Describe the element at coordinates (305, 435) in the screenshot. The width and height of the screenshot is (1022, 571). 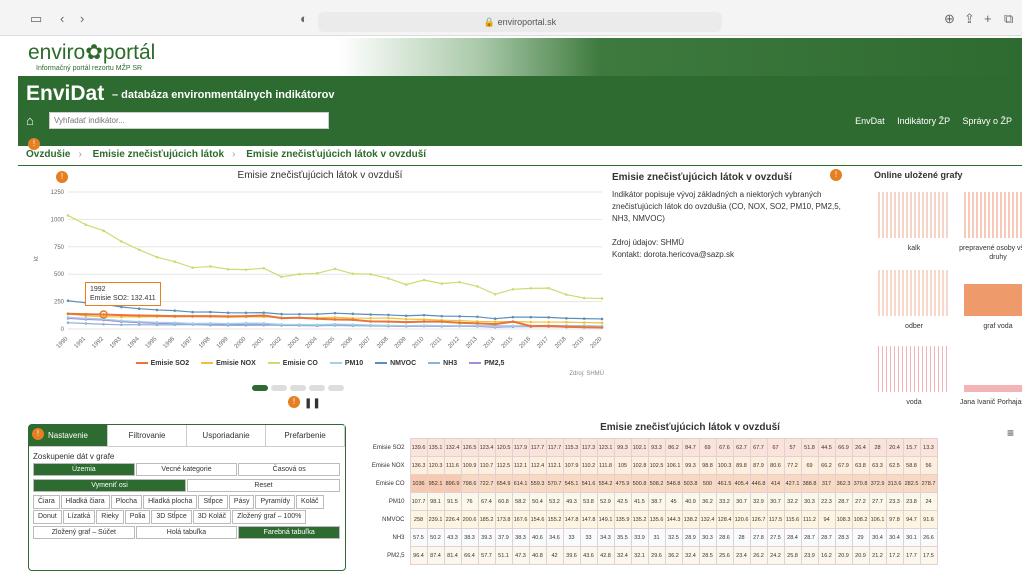
I see `tab-prefarbenie: Prefarbenie` at that location.